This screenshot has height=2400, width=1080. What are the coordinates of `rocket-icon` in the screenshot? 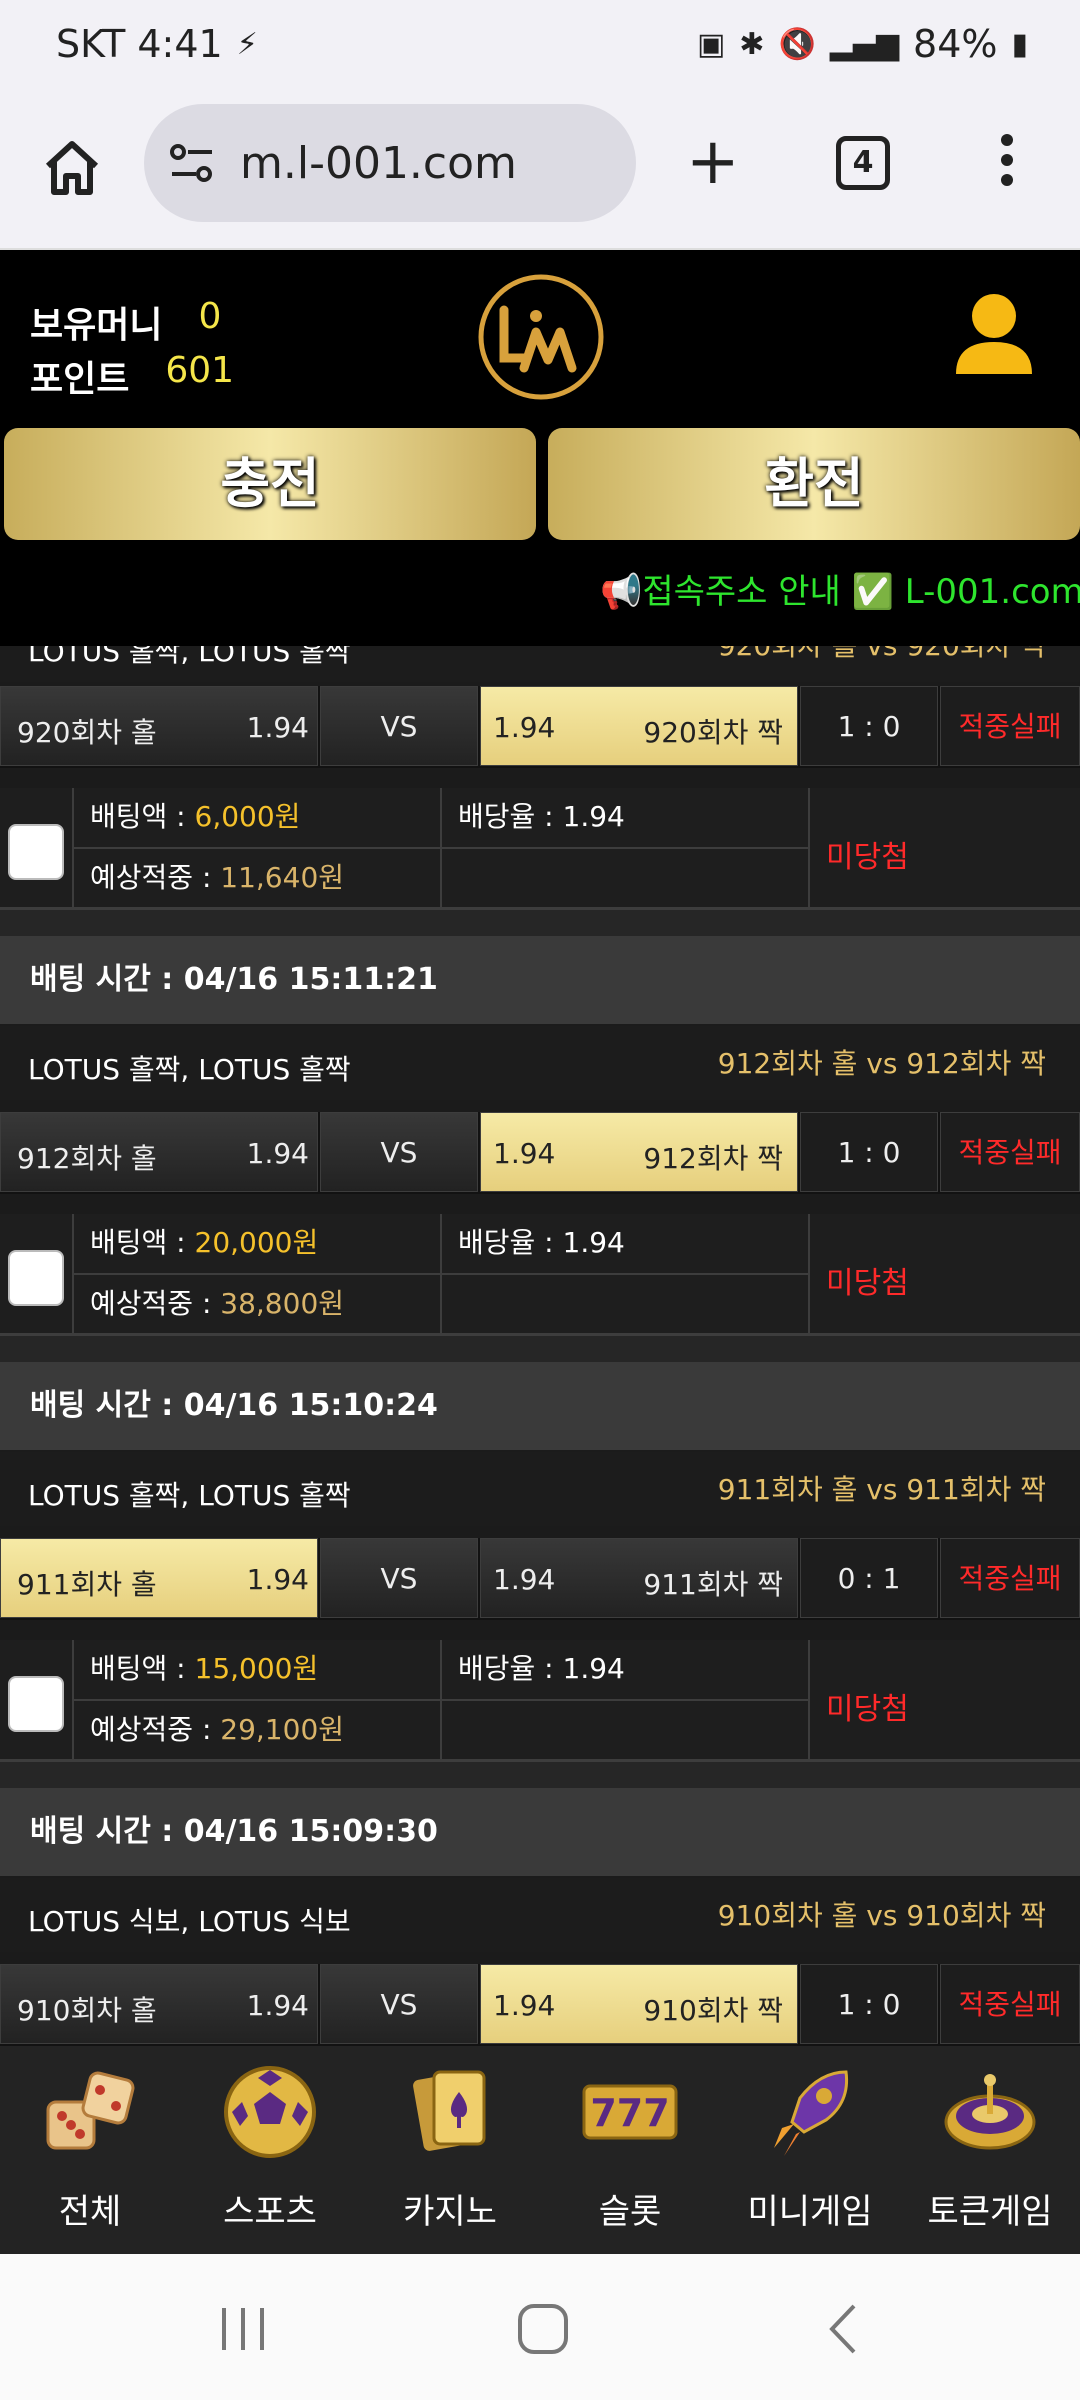 It's located at (811, 2113).